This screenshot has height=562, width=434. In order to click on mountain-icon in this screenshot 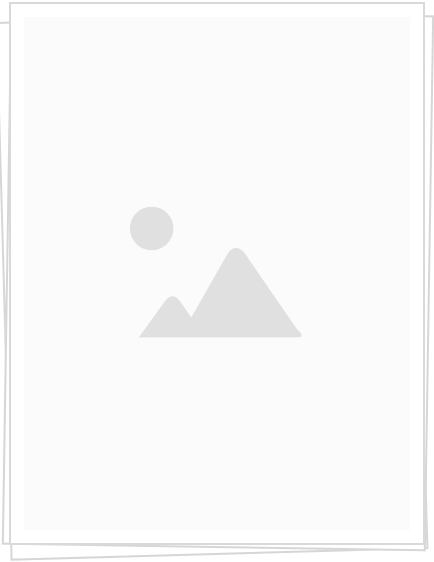, I will do `click(220, 292)`.